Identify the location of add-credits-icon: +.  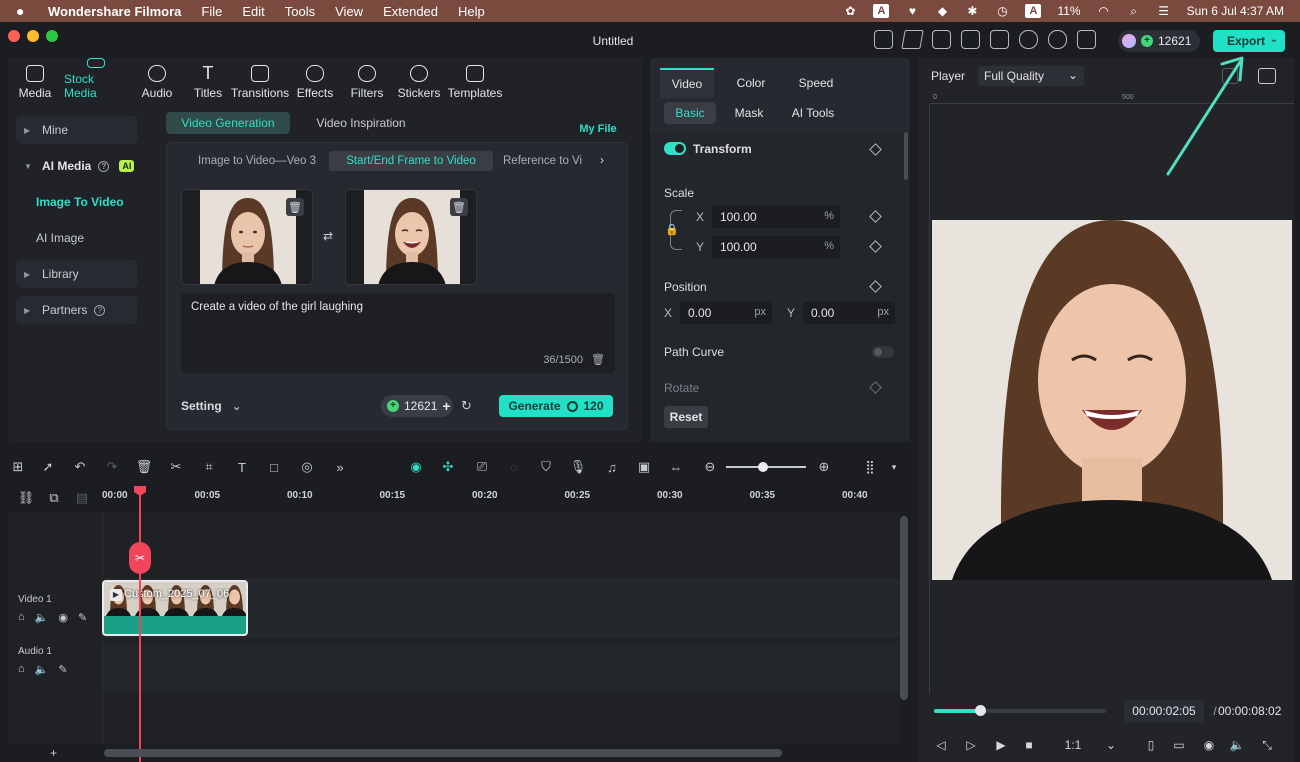
(446, 406).